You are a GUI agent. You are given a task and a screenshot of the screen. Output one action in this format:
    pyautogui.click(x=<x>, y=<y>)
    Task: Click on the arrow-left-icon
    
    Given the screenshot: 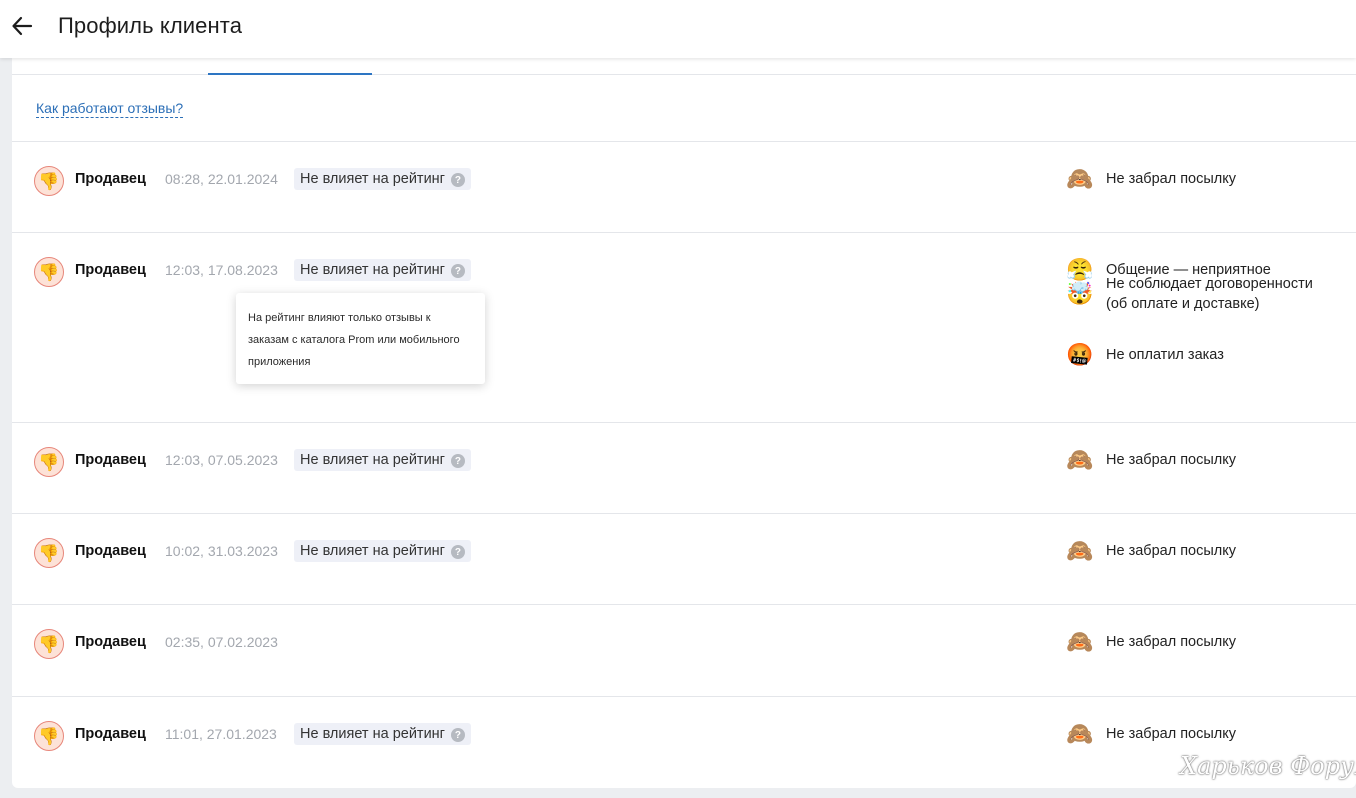 What is the action you would take?
    pyautogui.click(x=22, y=26)
    